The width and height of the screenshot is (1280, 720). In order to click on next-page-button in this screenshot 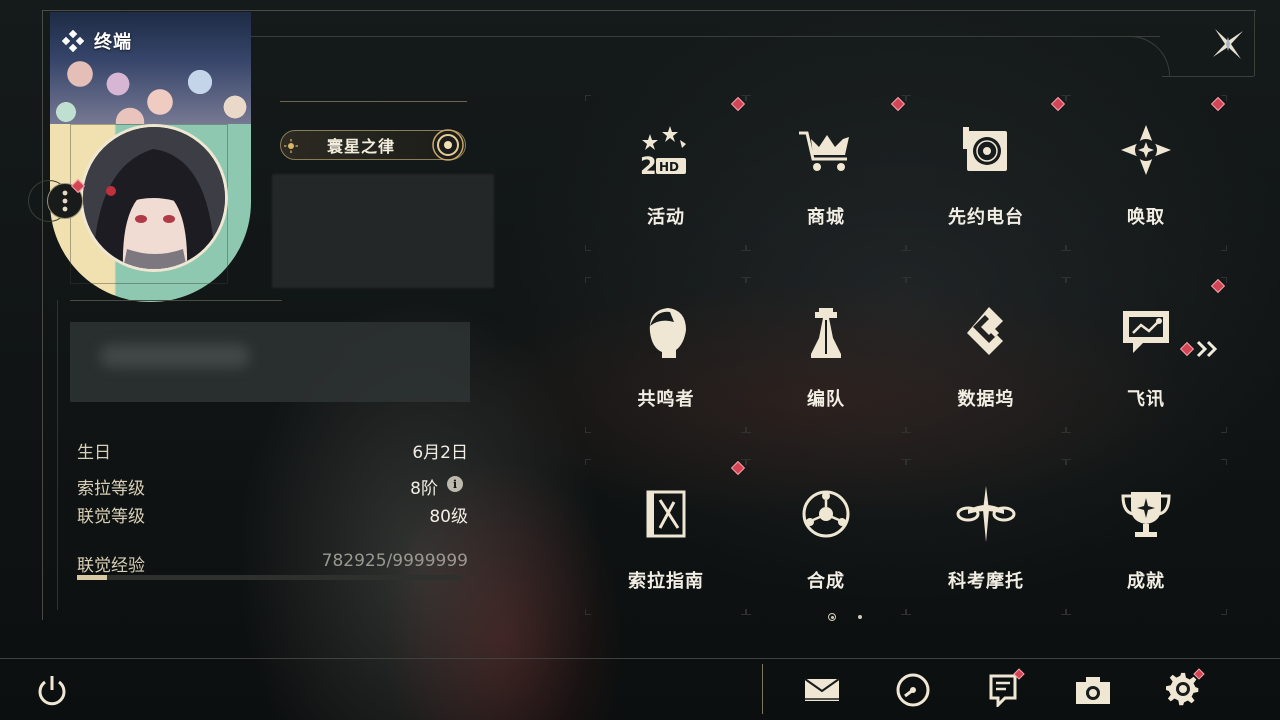, I will do `click(1199, 349)`.